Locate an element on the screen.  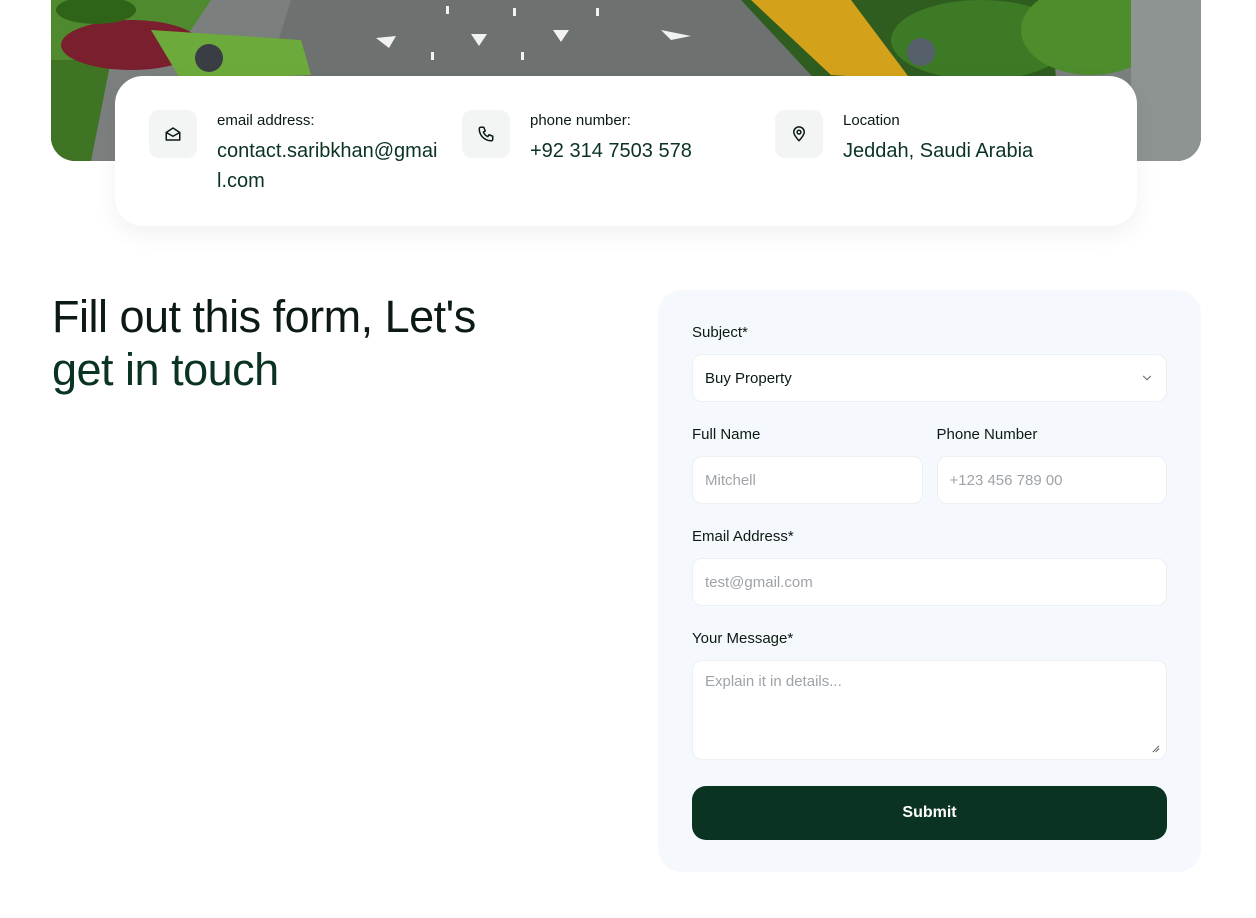
submit-button: Submit is located at coordinates (929, 813).